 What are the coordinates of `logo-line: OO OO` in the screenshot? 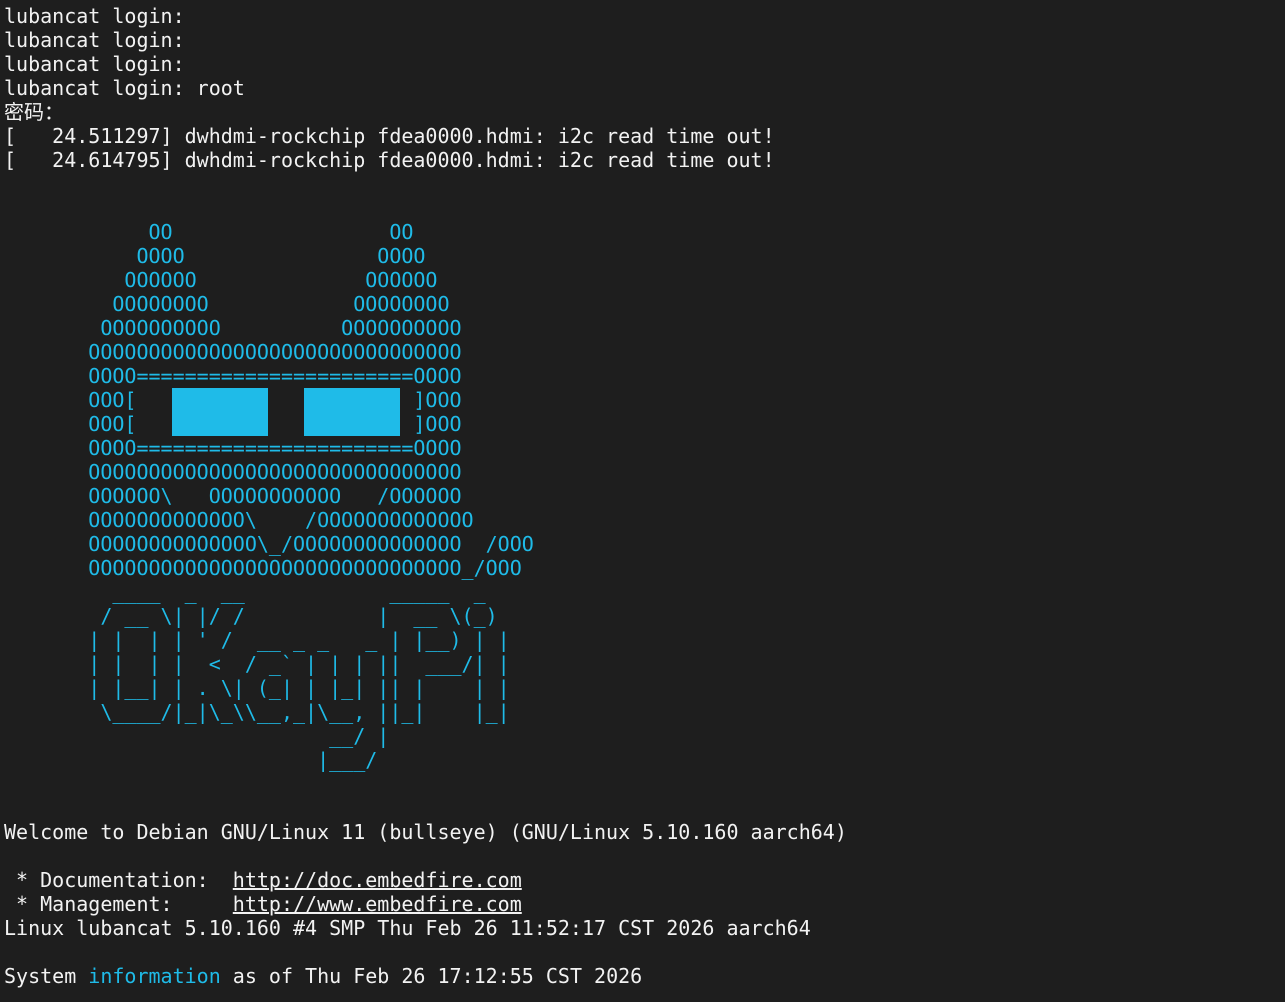 It's located at (209, 232).